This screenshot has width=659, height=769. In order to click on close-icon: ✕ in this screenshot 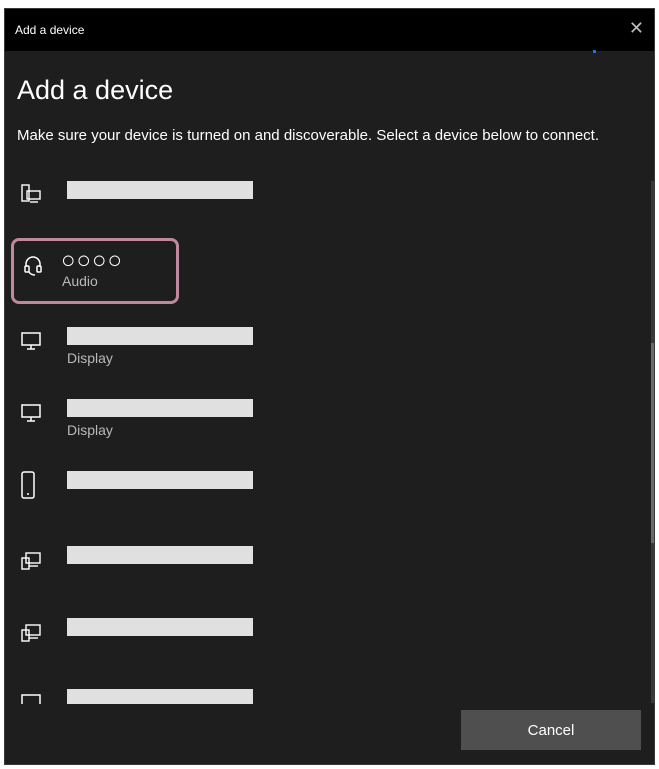, I will do `click(636, 28)`.